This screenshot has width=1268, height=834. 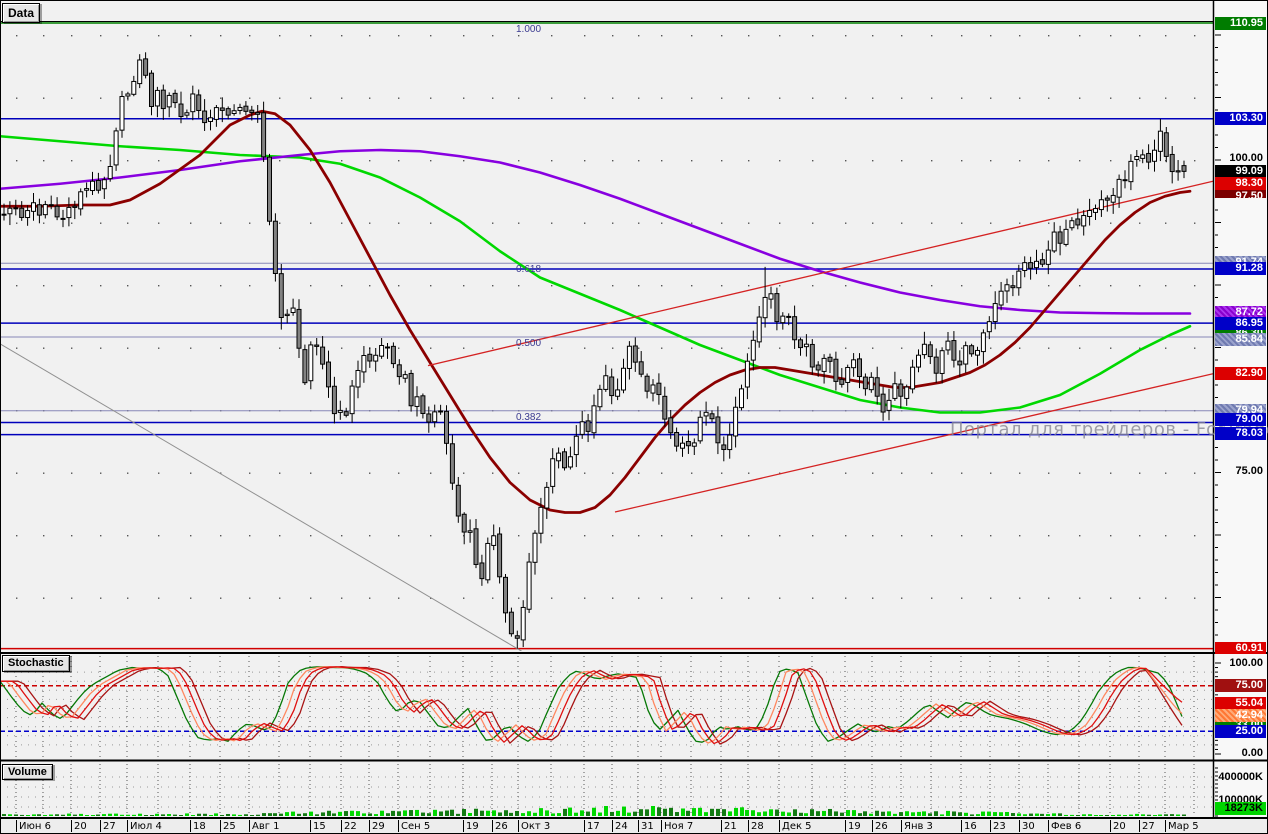 What do you see at coordinates (757, 826) in the screenshot?
I see `date-tick-label: 28` at bounding box center [757, 826].